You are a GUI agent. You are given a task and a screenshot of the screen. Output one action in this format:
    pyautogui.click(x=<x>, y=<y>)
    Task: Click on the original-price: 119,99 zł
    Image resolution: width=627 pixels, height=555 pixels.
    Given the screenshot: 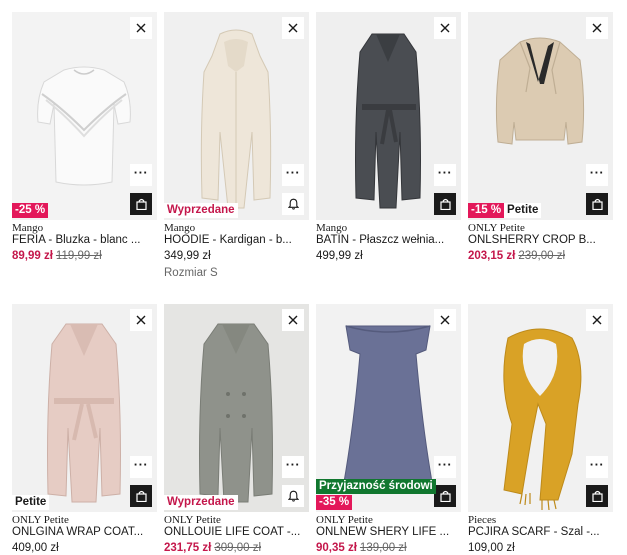 What is the action you would take?
    pyautogui.click(x=78, y=256)
    